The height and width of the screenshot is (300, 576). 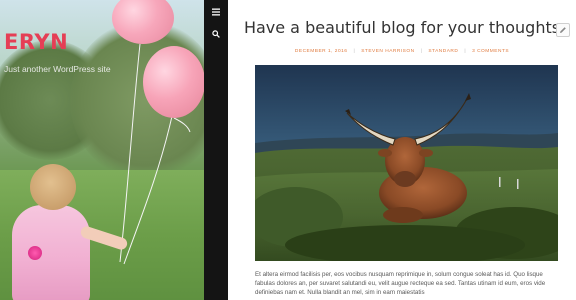 I want to click on post-author-link: Steven Harrison, so click(x=387, y=51).